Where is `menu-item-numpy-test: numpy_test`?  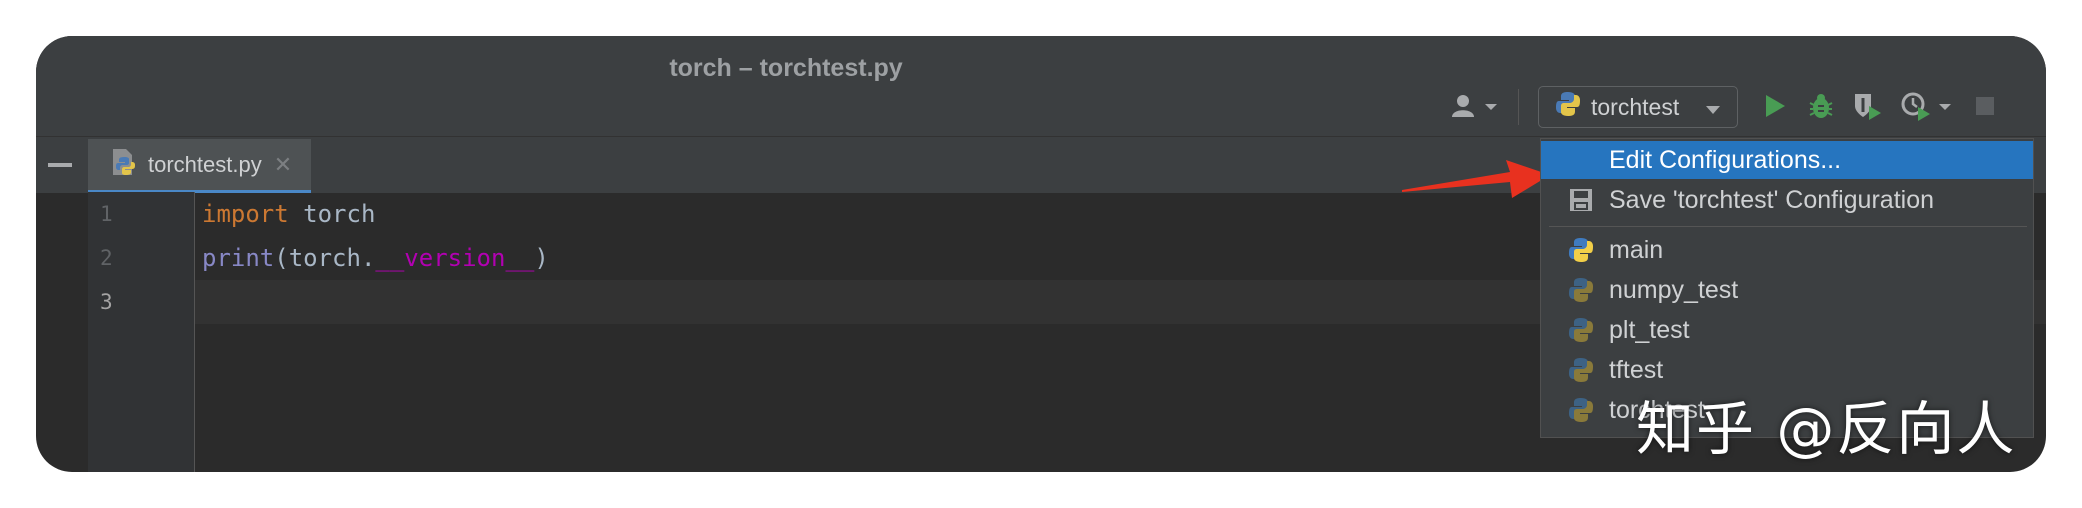 menu-item-numpy-test: numpy_test is located at coordinates (1787, 290).